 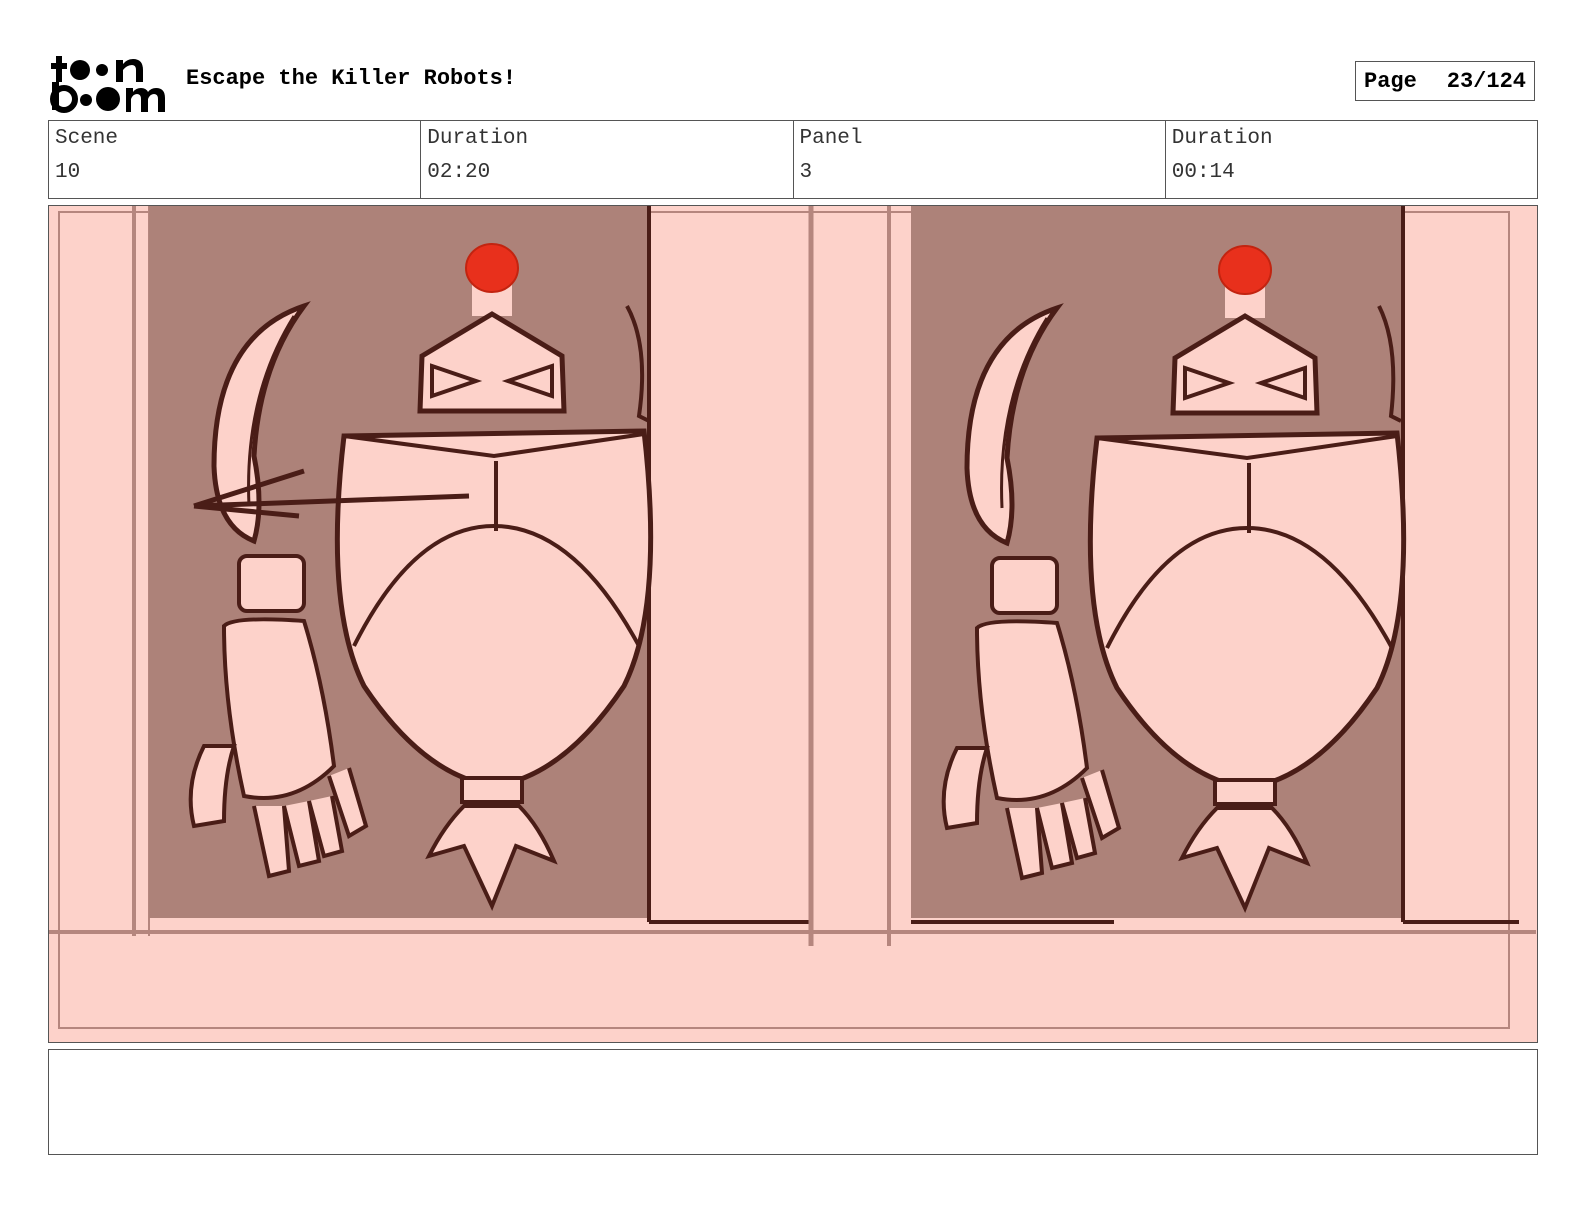 I want to click on panel-cell: Panel 3, so click(x=980, y=159).